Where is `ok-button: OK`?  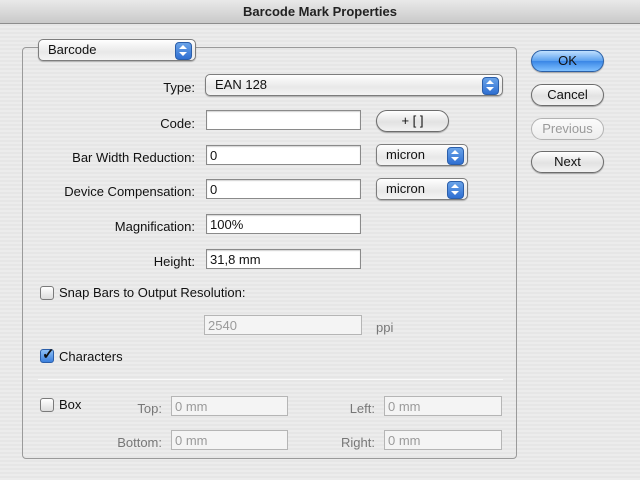 ok-button: OK is located at coordinates (567, 61).